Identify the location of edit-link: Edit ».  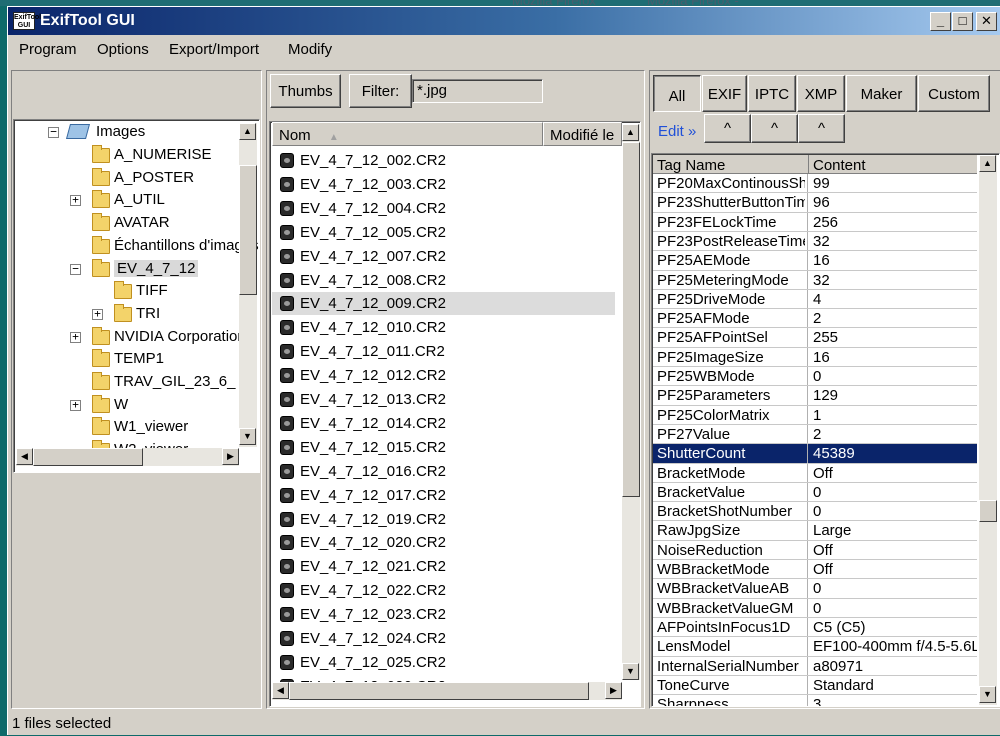
(677, 131).